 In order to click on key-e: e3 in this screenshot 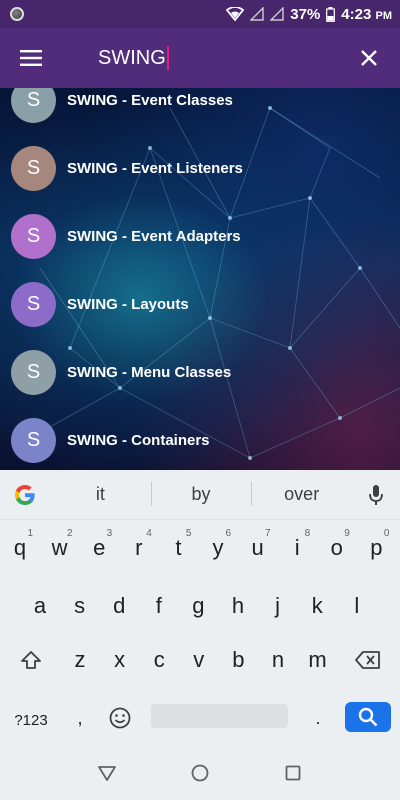, I will do `click(99, 548)`.